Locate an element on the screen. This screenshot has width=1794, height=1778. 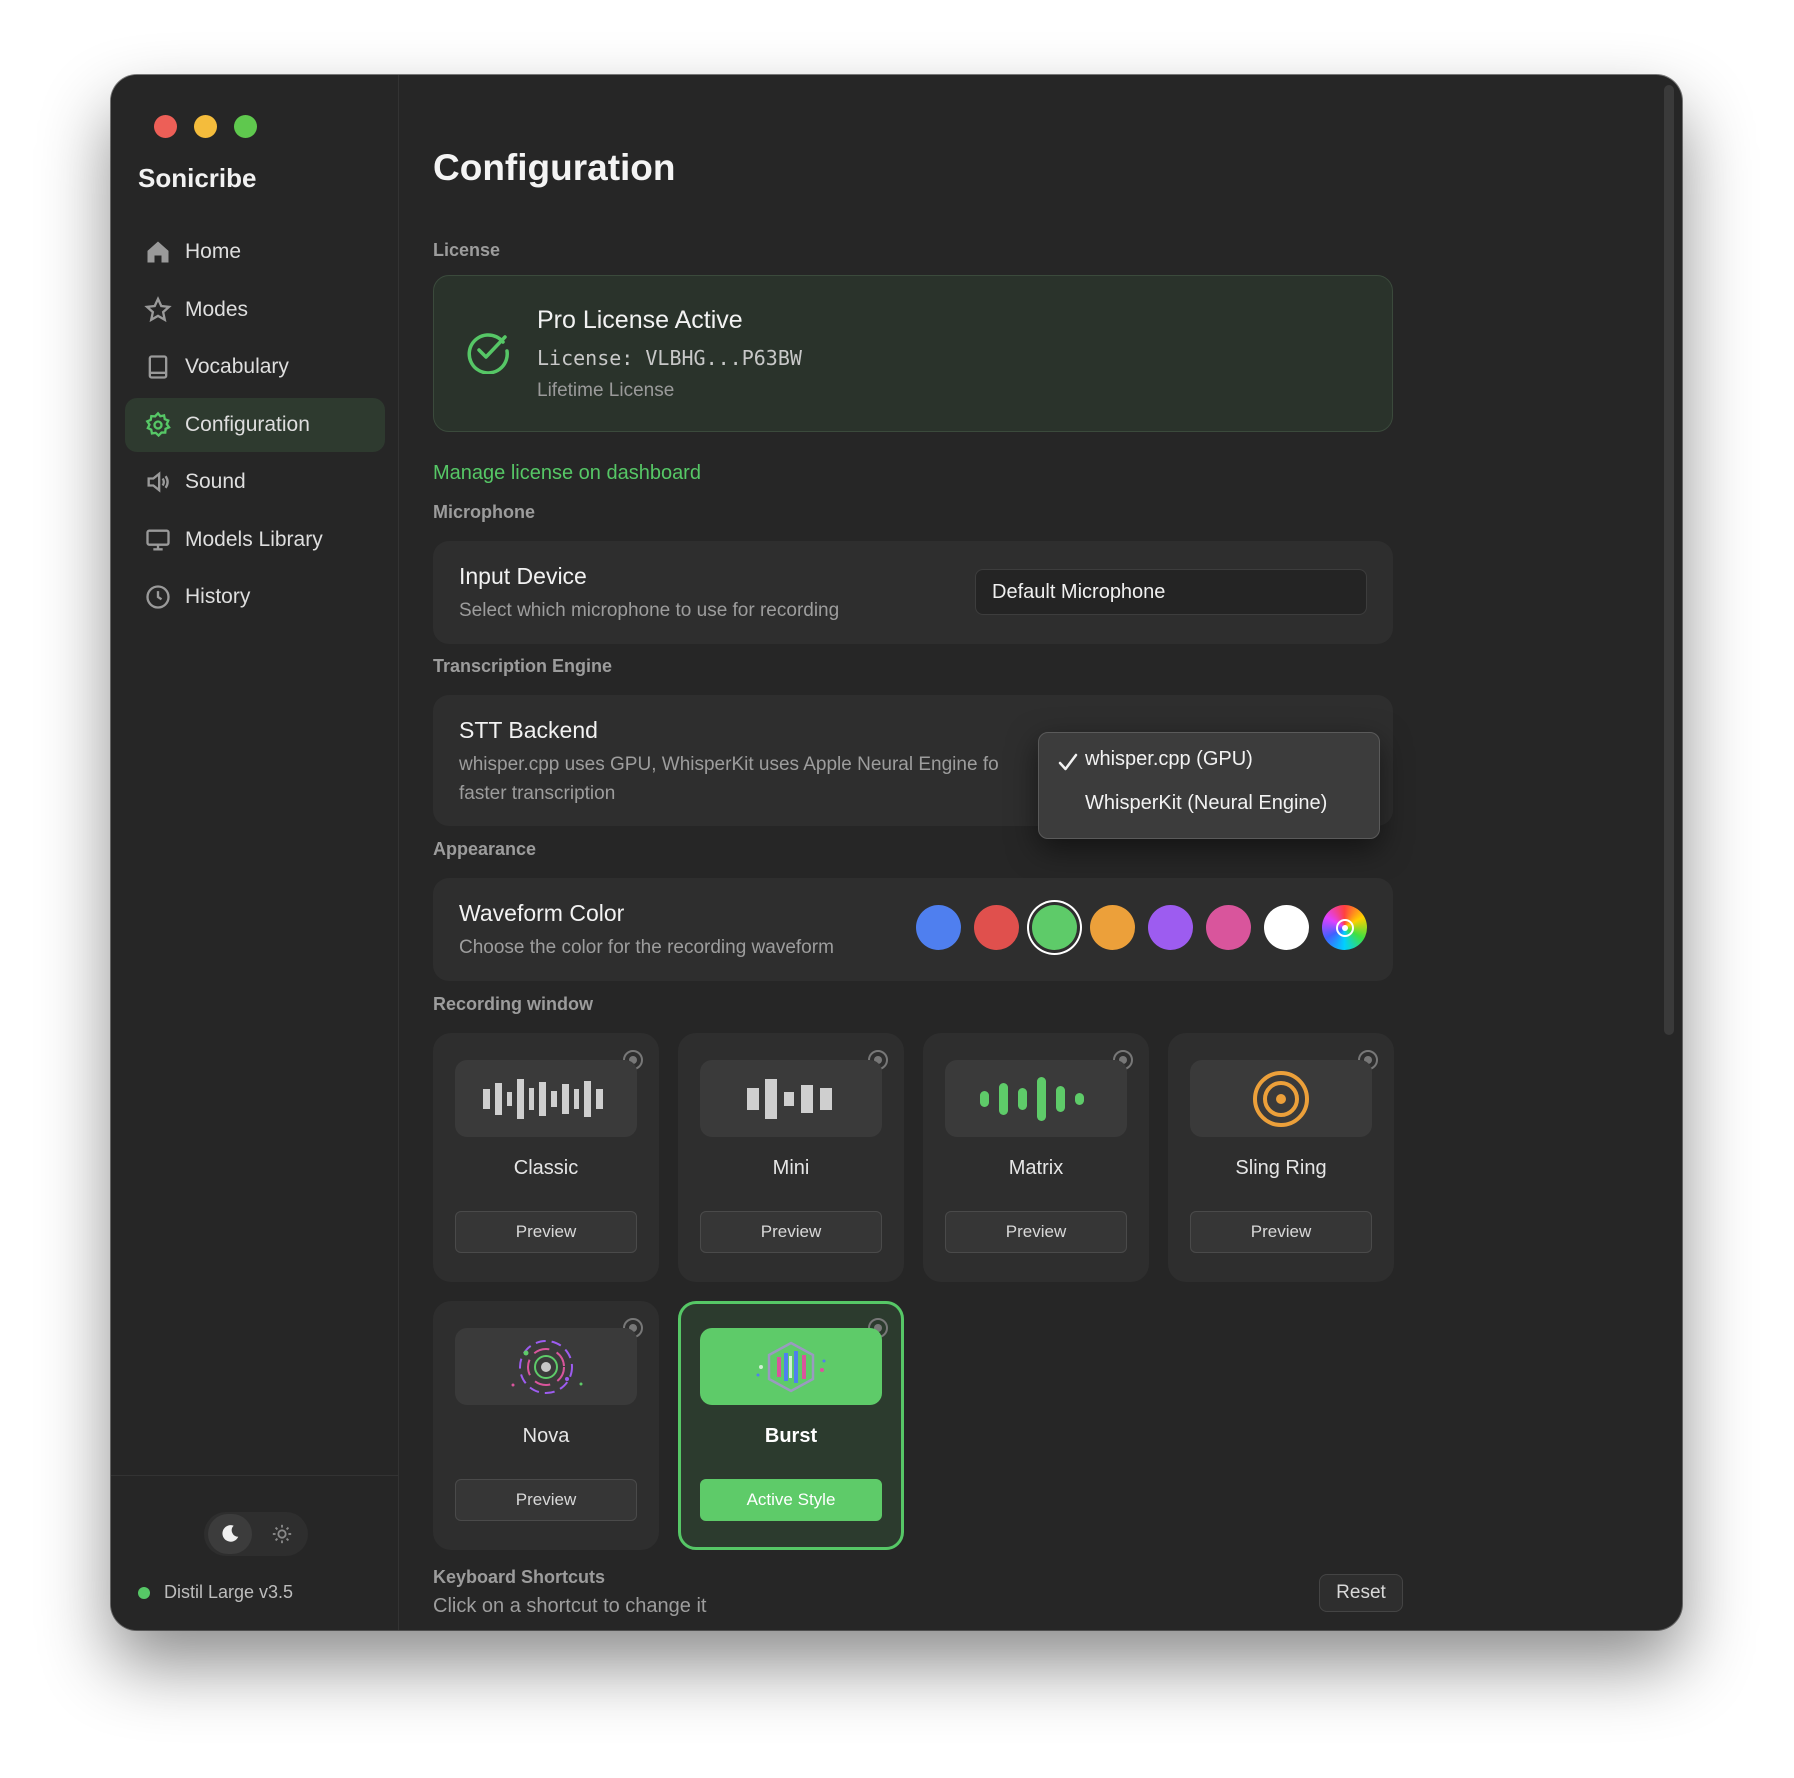
color-wheel-icon is located at coordinates (1344, 927).